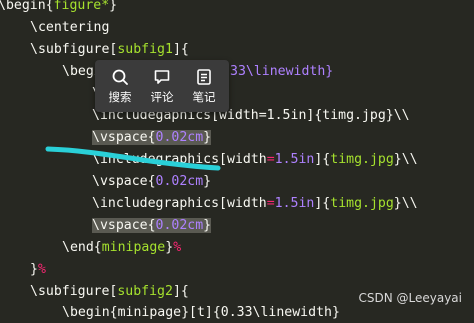 This screenshot has width=474, height=323. I want to click on selection-context-toolbar: 搜索 评论 笔记, so click(162, 86).